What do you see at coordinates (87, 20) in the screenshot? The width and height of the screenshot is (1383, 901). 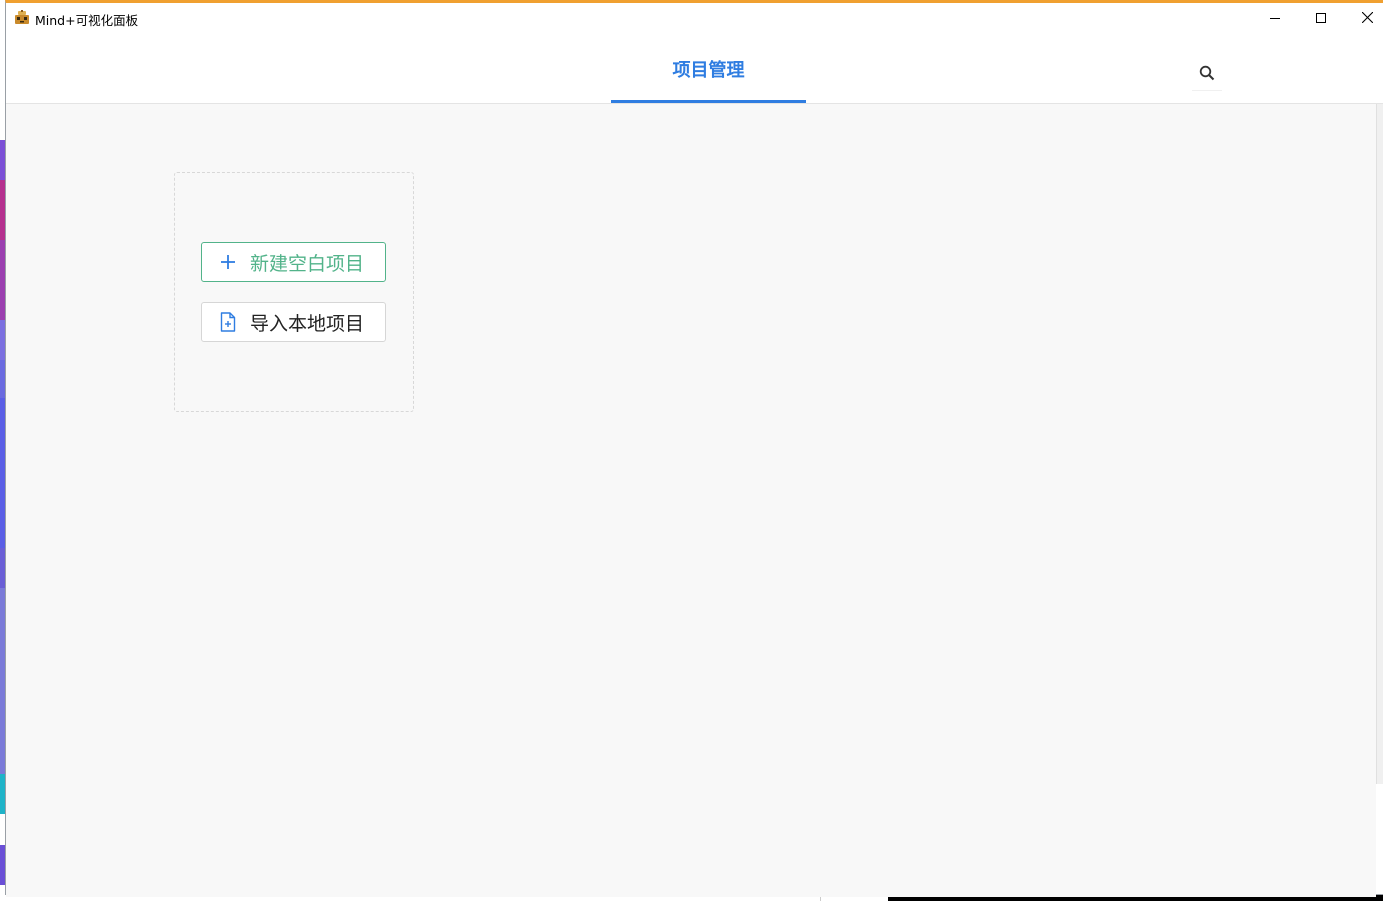 I see `window-title: Mind+可视化面板` at bounding box center [87, 20].